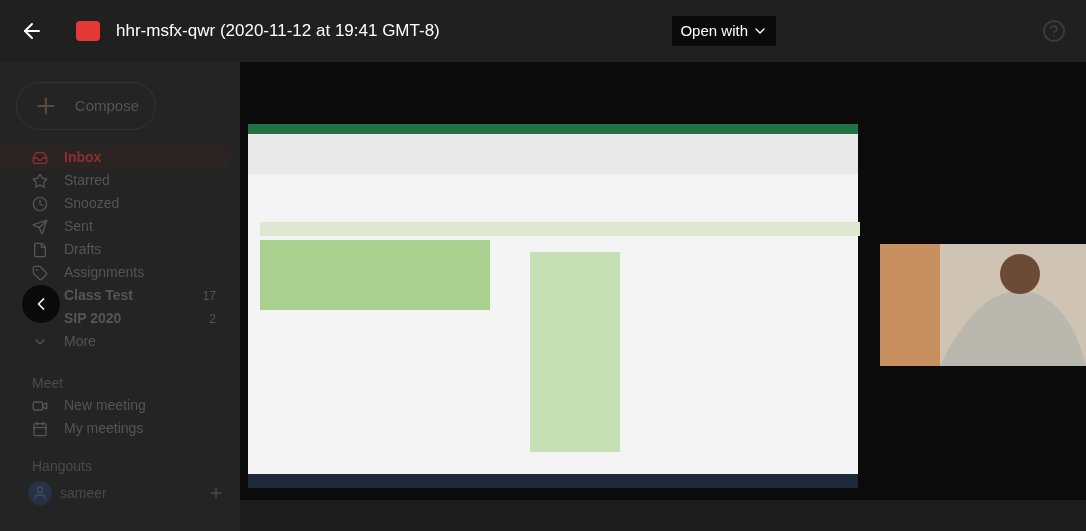 Image resolution: width=1086 pixels, height=531 pixels. Describe the element at coordinates (724, 31) in the screenshot. I see `open-with-button: Open with` at that location.